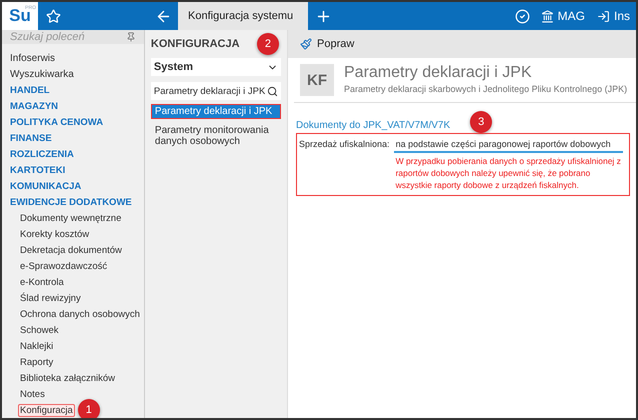 The width and height of the screenshot is (638, 420). Describe the element at coordinates (77, 170) in the screenshot. I see `menu-section: KARTOTEKI` at that location.